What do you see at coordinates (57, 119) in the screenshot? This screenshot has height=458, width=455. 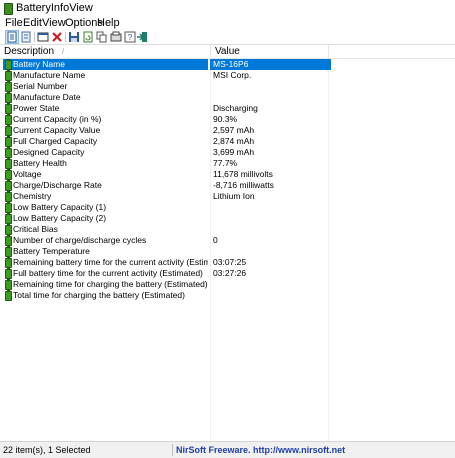 I see `row-description: Current Capacity (in %)` at bounding box center [57, 119].